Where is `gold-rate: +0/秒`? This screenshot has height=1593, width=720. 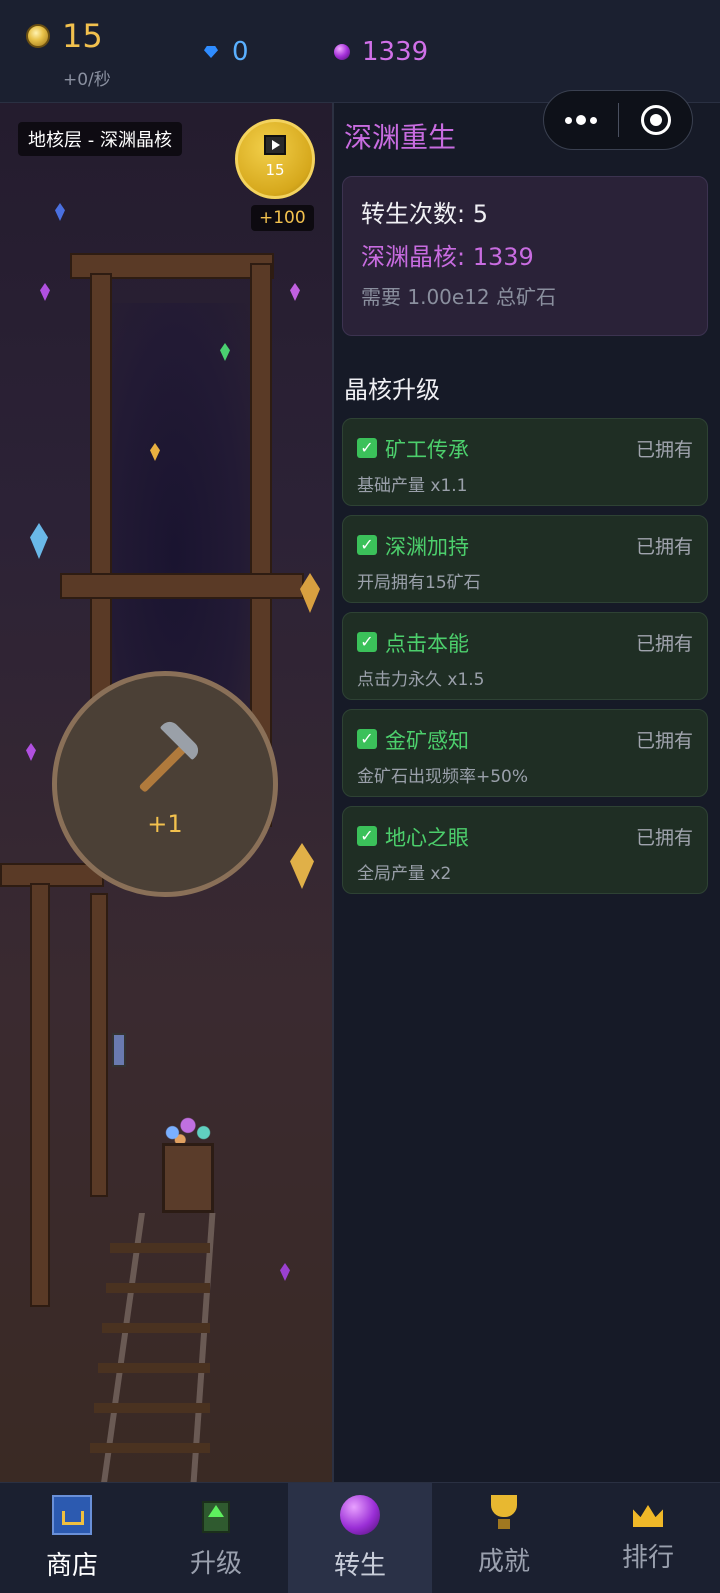
gold-rate: +0/秒 is located at coordinates (87, 80).